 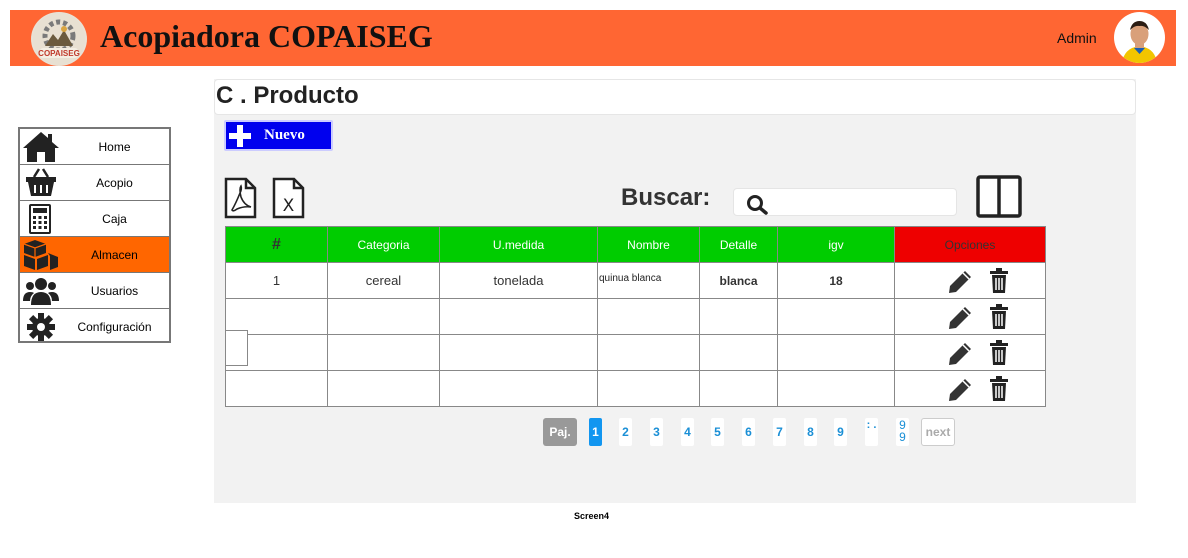 What do you see at coordinates (41, 291) in the screenshot?
I see `users-icon` at bounding box center [41, 291].